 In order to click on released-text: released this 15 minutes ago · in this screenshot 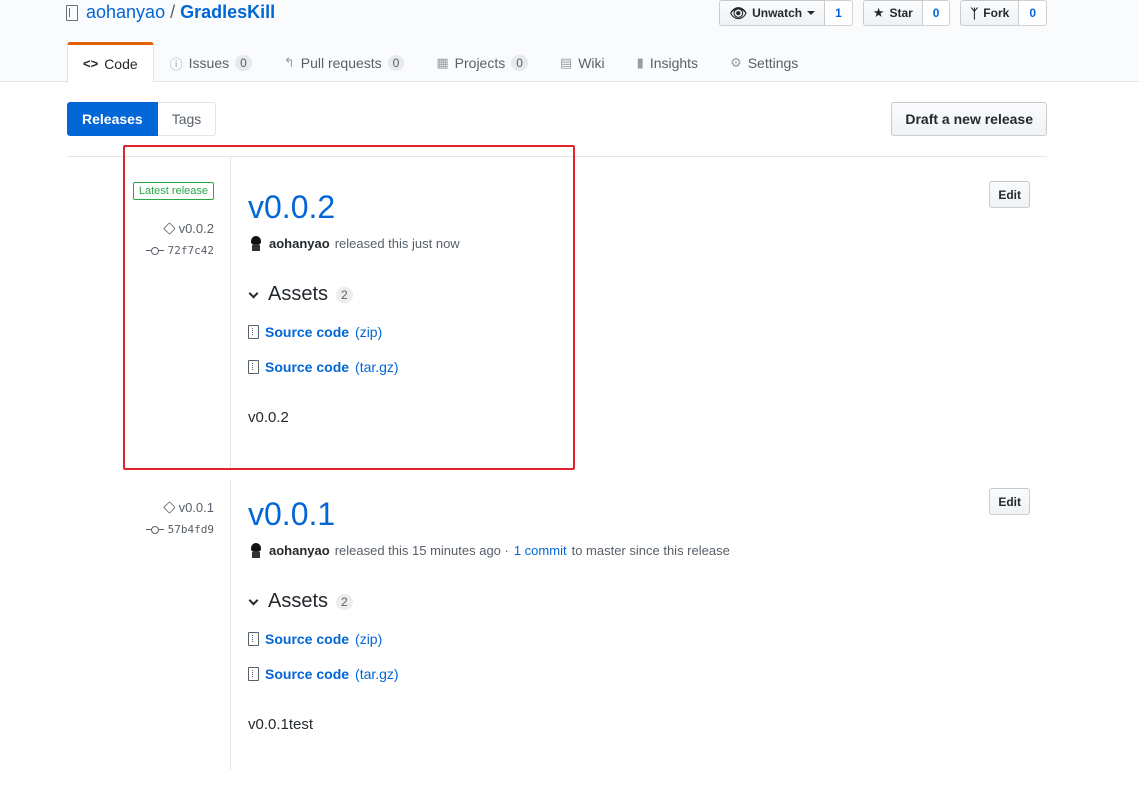, I will do `click(421, 550)`.